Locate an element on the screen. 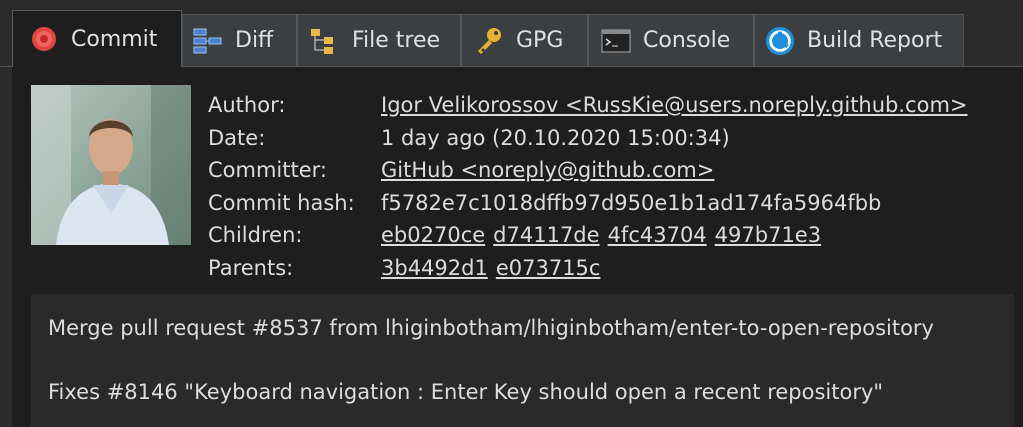 This screenshot has height=427, width=1023. parent-link: 3b4492d1 is located at coordinates (434, 268).